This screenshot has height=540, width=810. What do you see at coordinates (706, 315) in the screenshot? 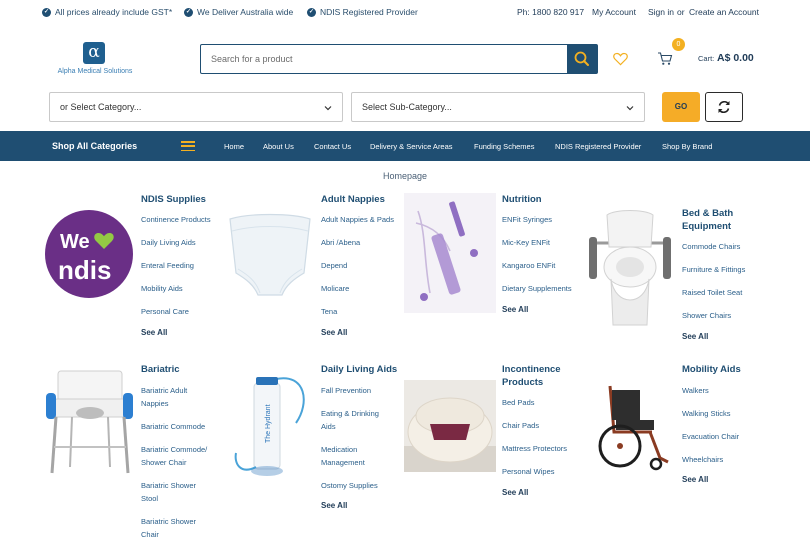
I see `category-link: Shower Chairs` at bounding box center [706, 315].